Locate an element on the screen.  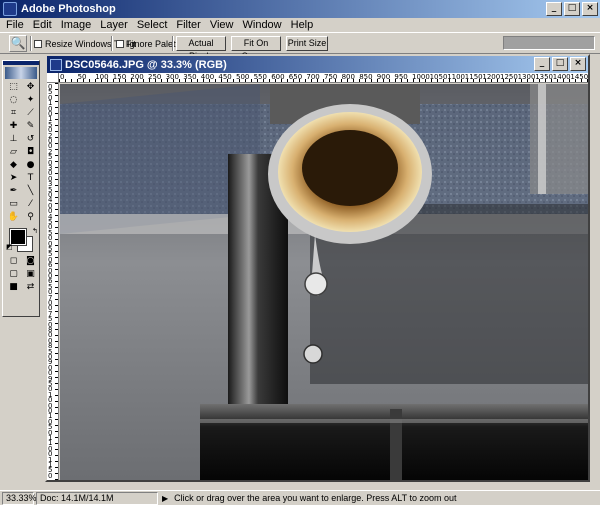
pen-tool-icon: ✒ is located at coordinates (13, 191).